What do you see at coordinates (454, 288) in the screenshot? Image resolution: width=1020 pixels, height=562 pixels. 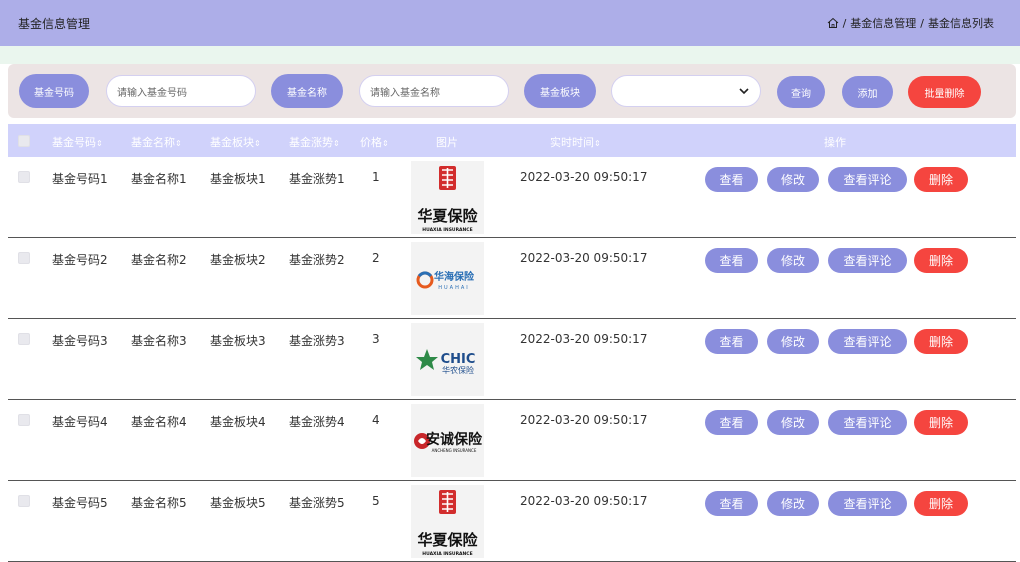 I see `svg-text: HUAHAI` at bounding box center [454, 288].